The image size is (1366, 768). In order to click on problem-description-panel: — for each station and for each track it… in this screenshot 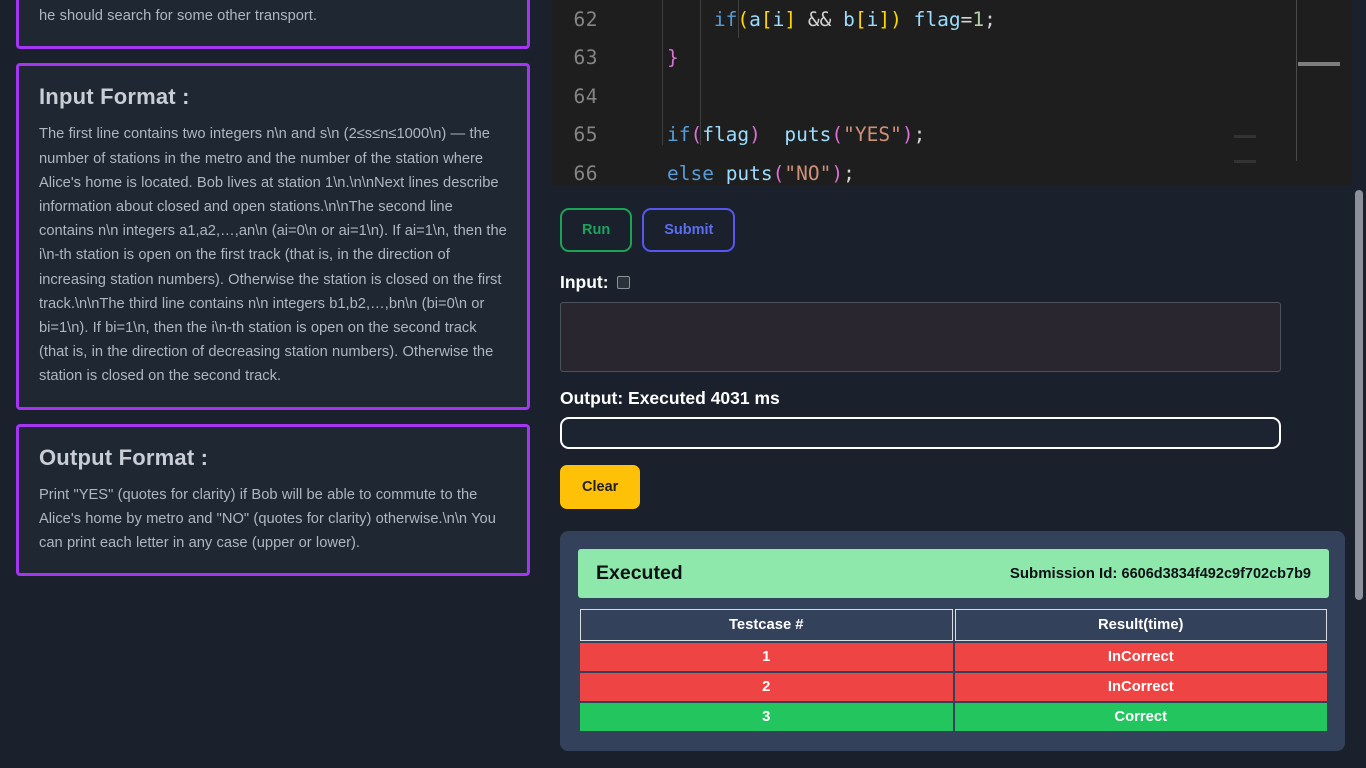, I will do `click(273, 25)`.